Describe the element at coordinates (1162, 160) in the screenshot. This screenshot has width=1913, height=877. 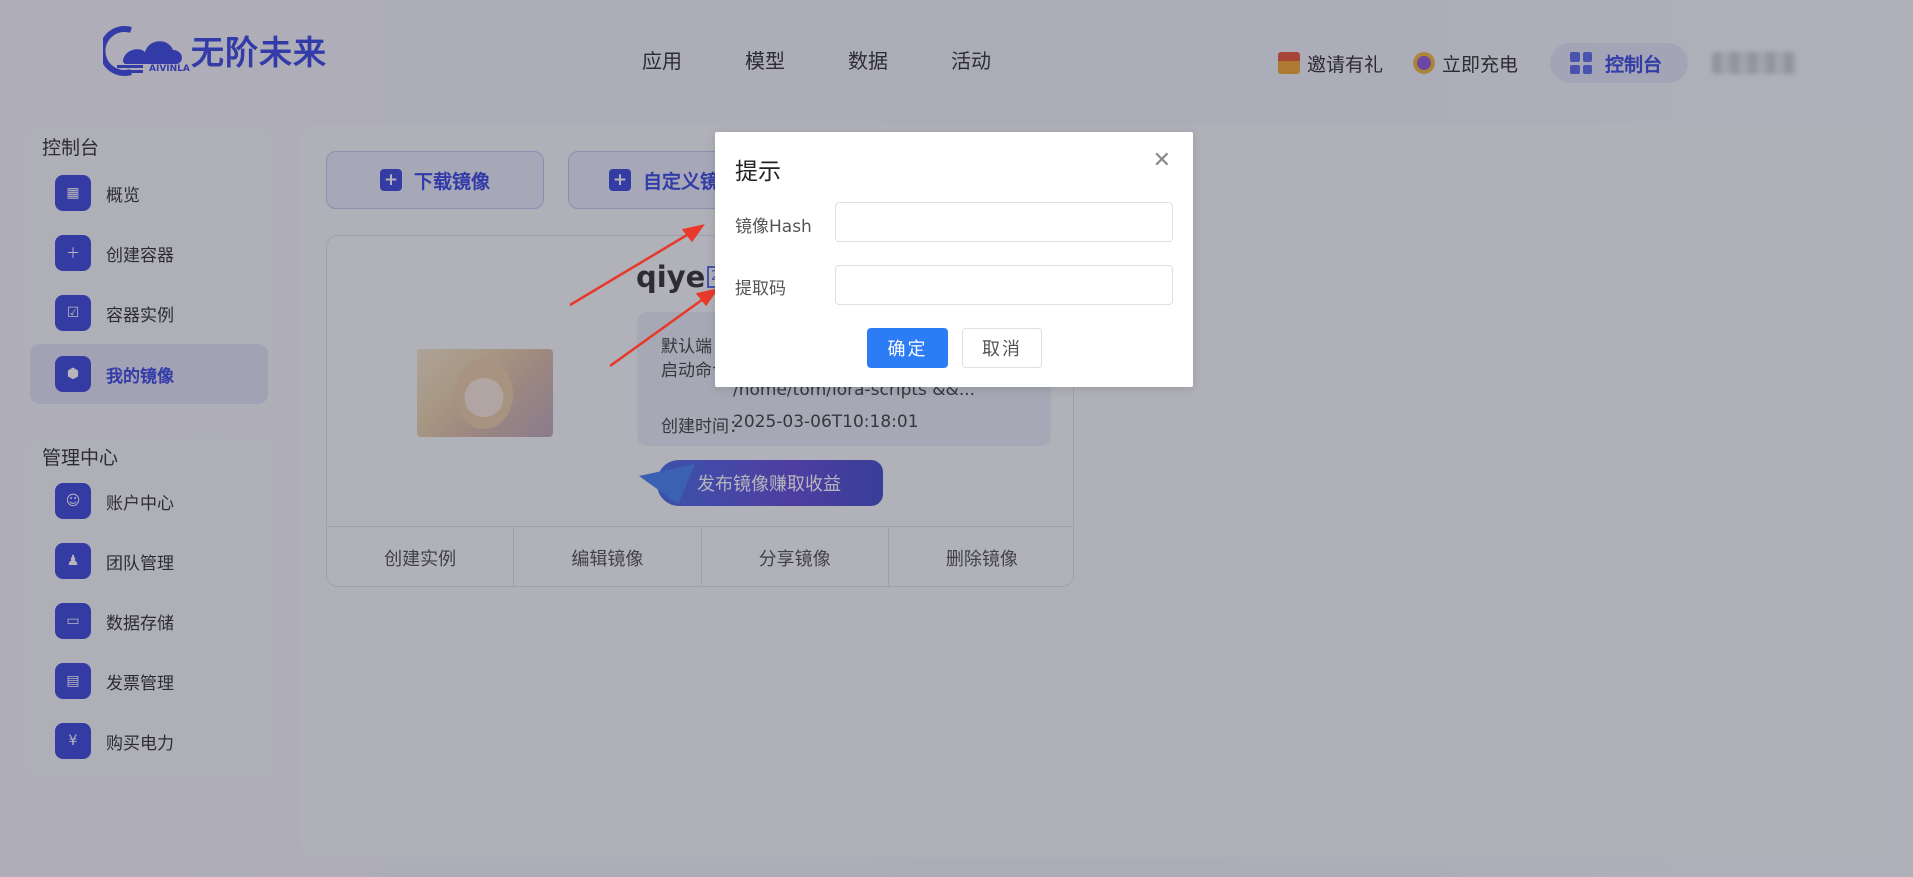
I see `close-icon: ✕` at that location.